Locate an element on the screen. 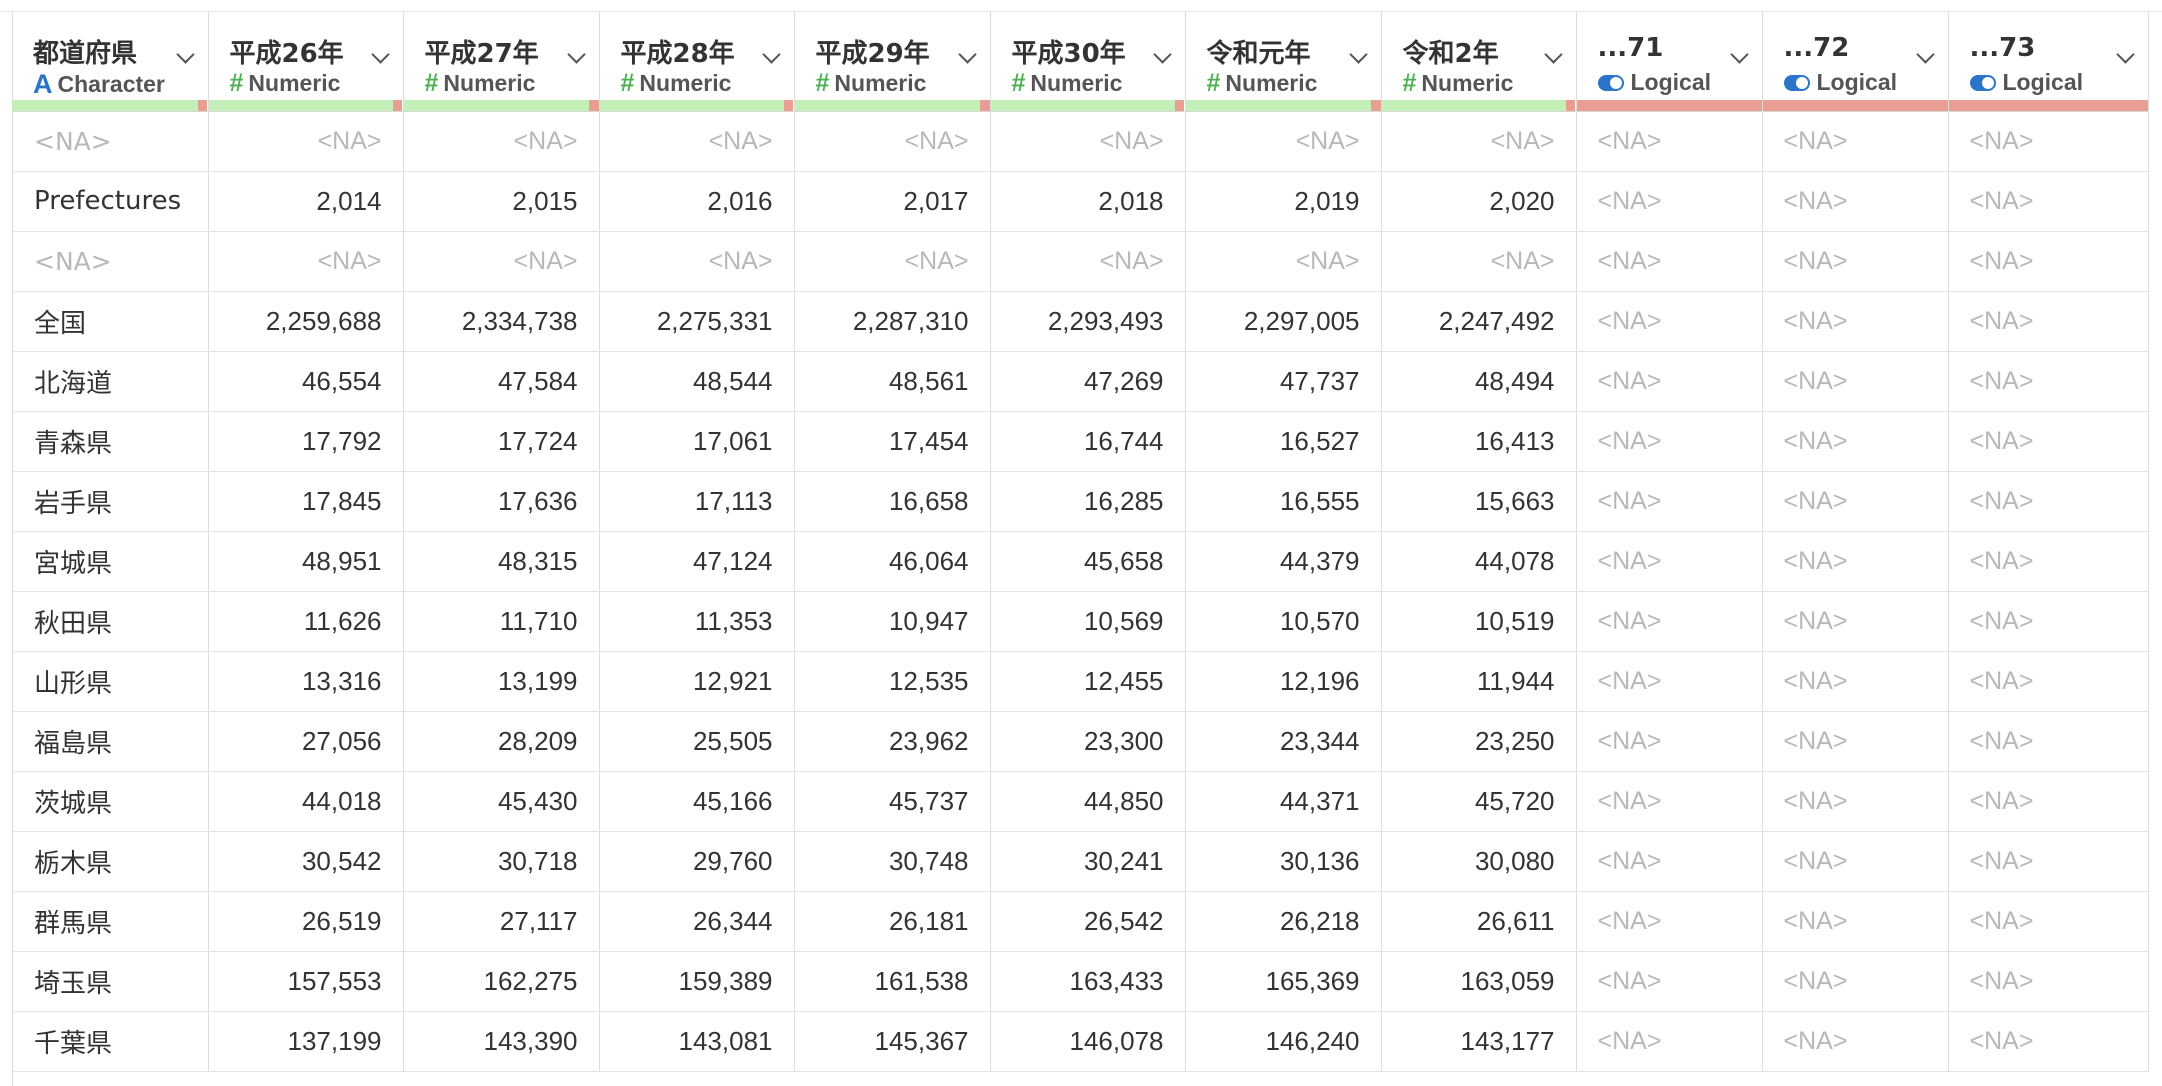 The width and height of the screenshot is (2162, 1086). table-cell: 145,367 is located at coordinates (892, 1041).